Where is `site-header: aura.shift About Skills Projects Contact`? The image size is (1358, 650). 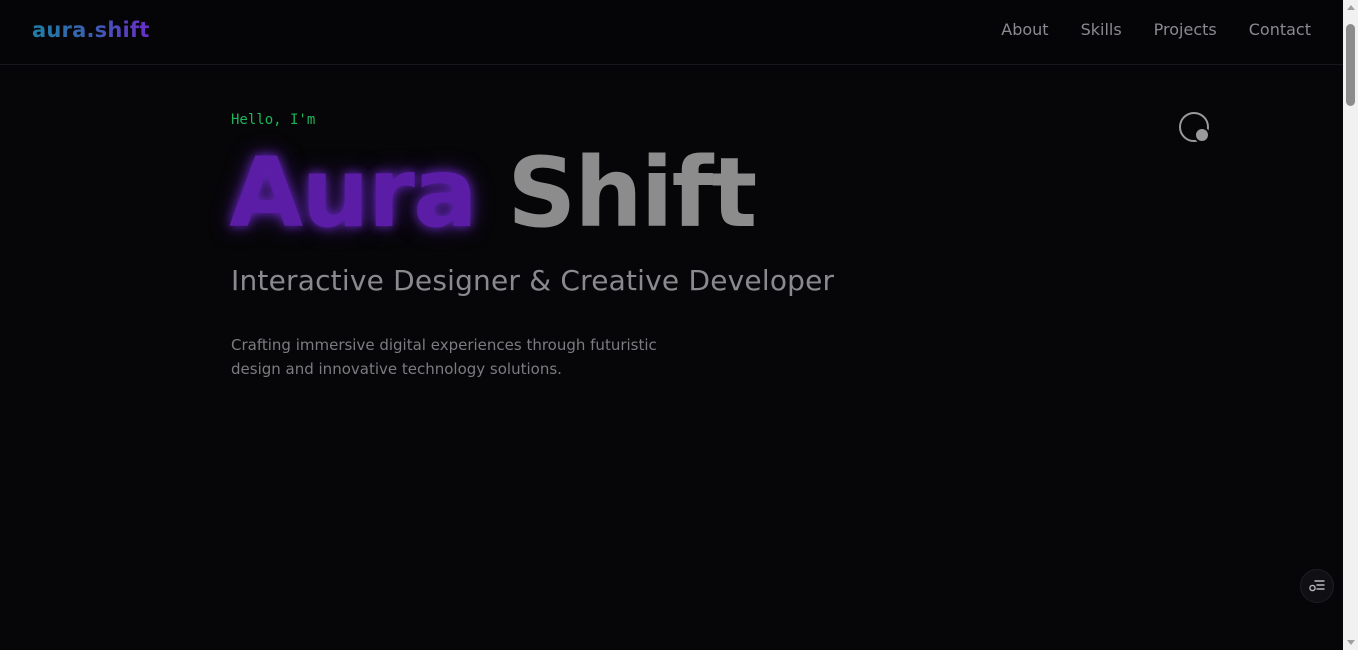 site-header: aura.shift About Skills Projects Contact is located at coordinates (671, 32).